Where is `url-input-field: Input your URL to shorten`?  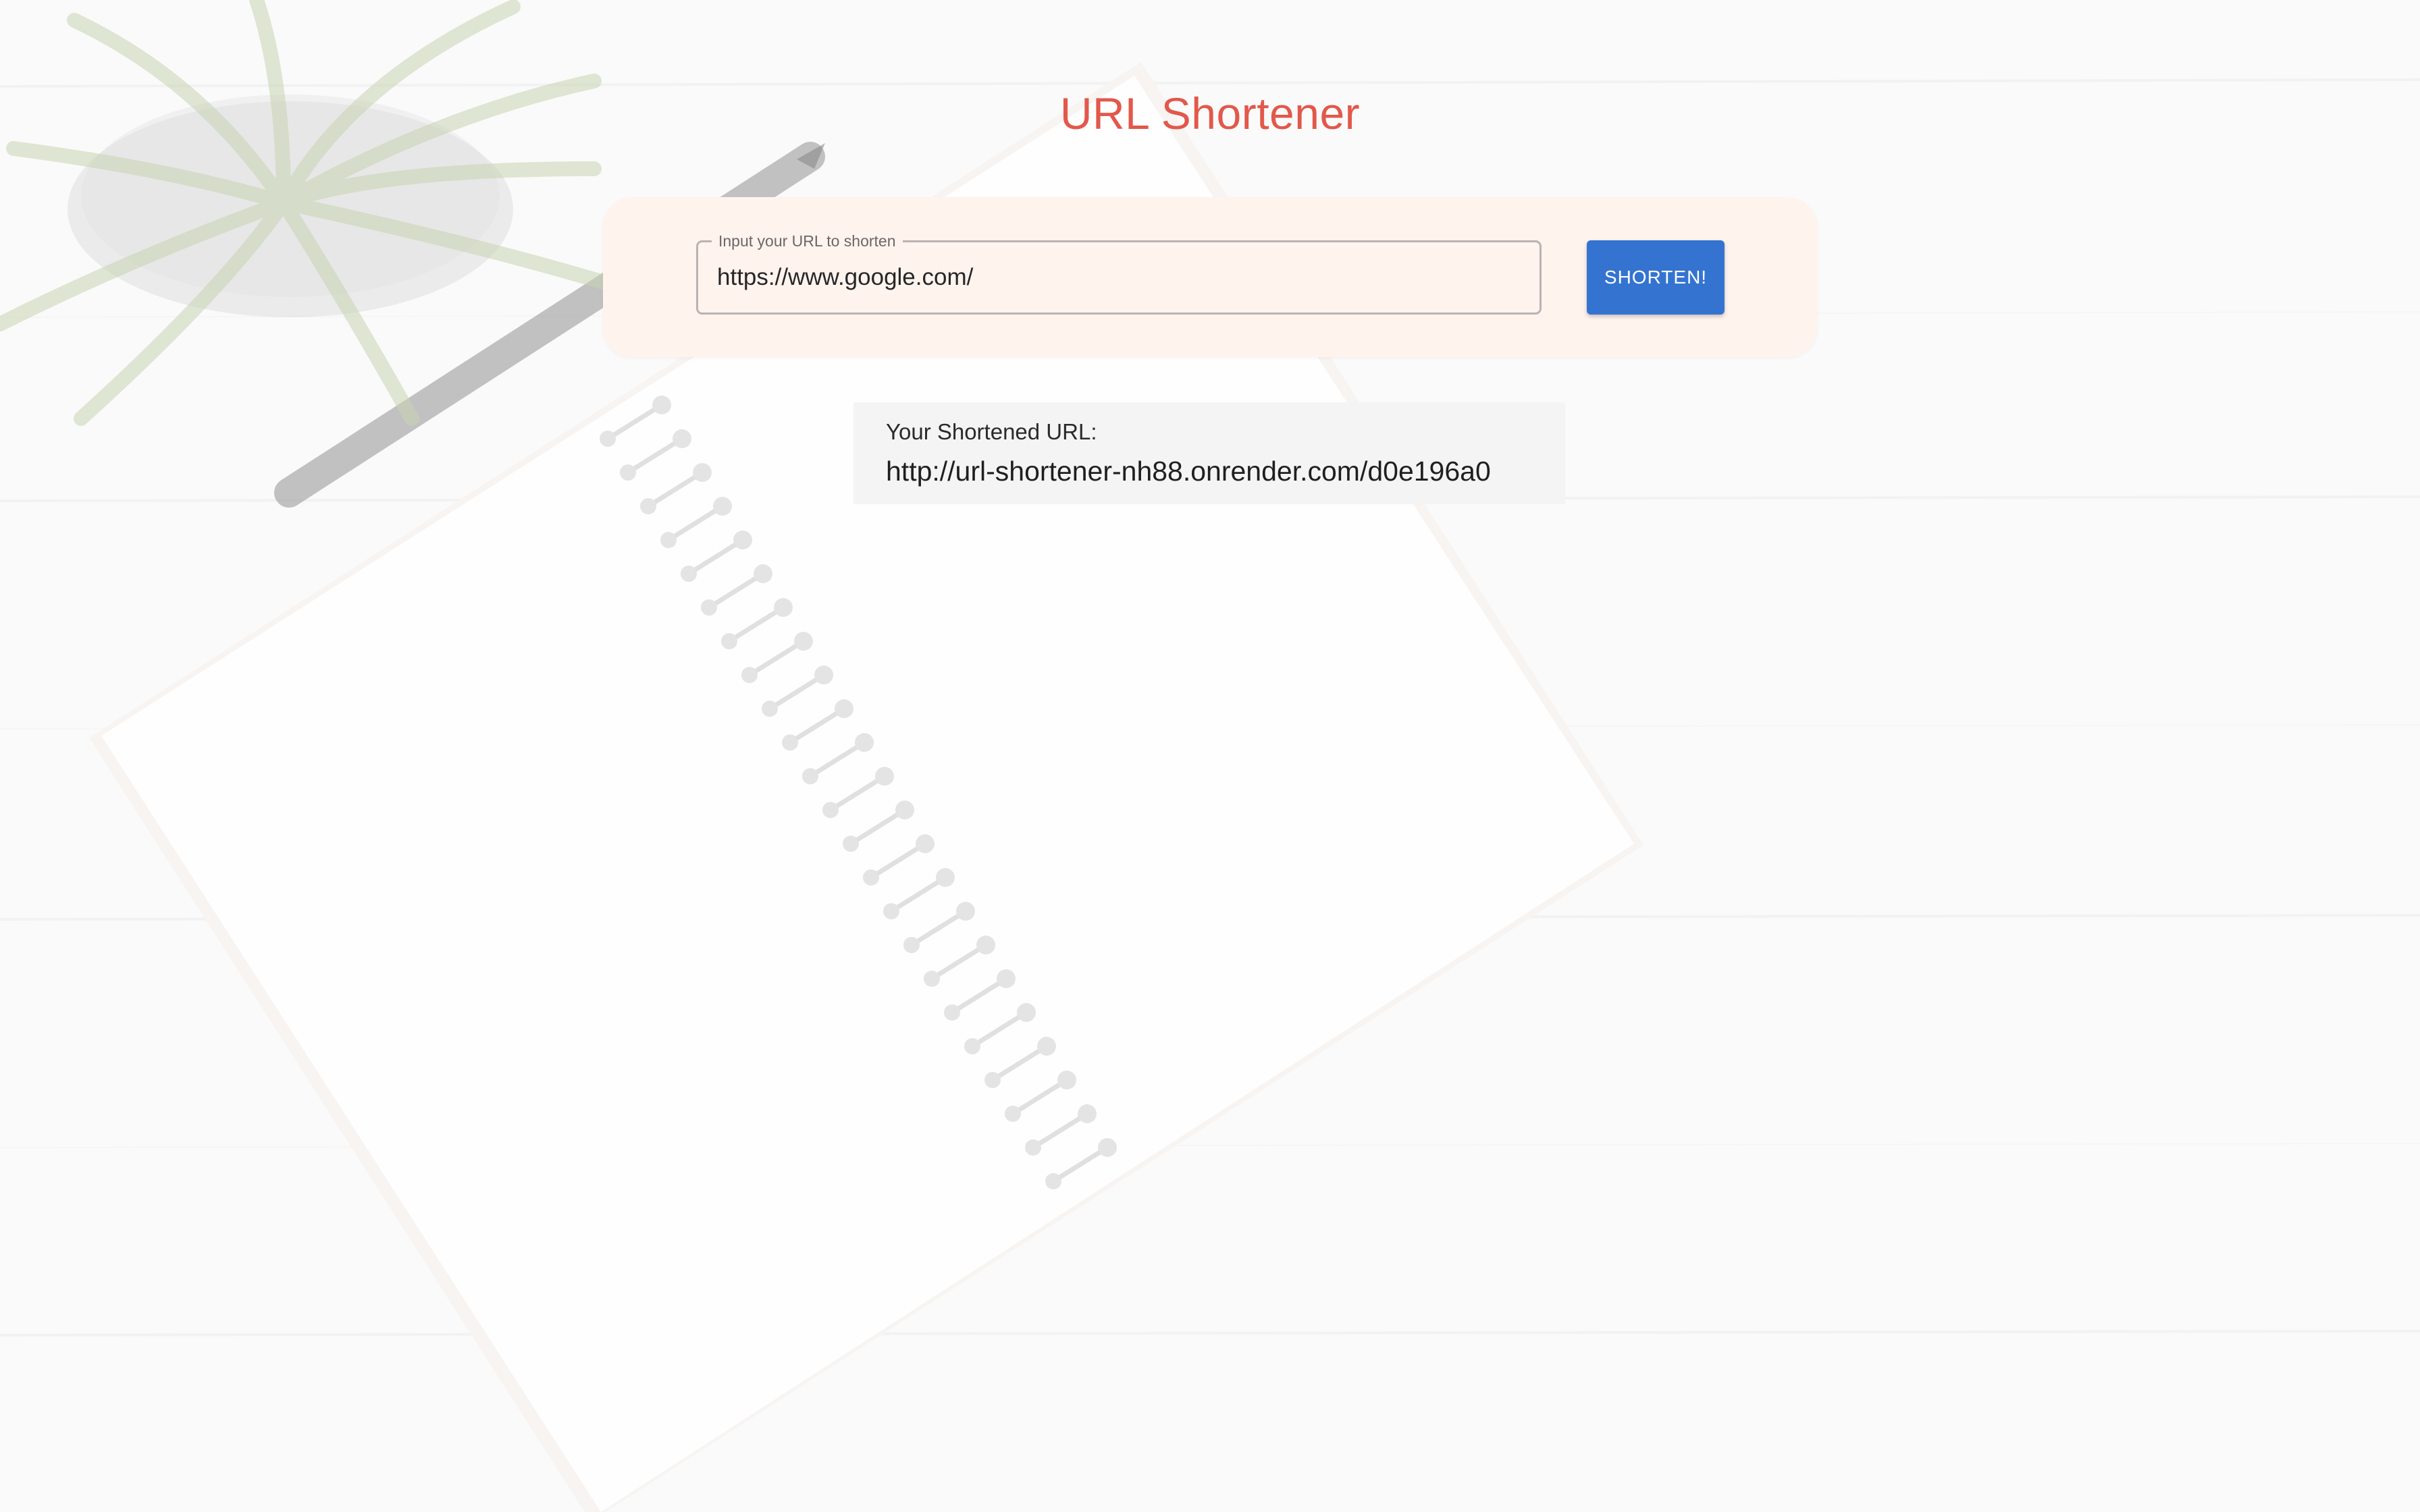
url-input-field: Input your URL to shorten is located at coordinates (1119, 273).